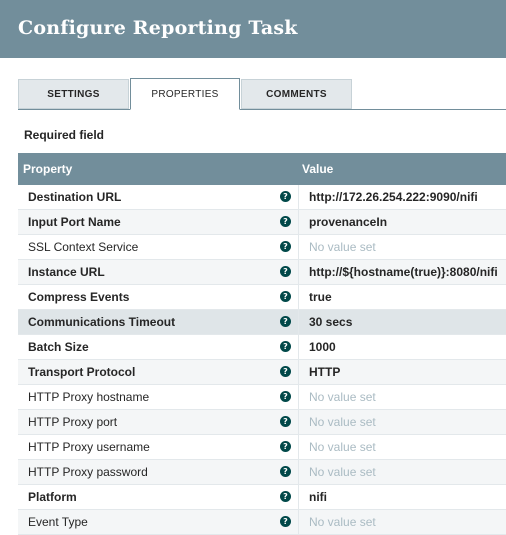  I want to click on property-name: Compress Events, so click(79, 297).